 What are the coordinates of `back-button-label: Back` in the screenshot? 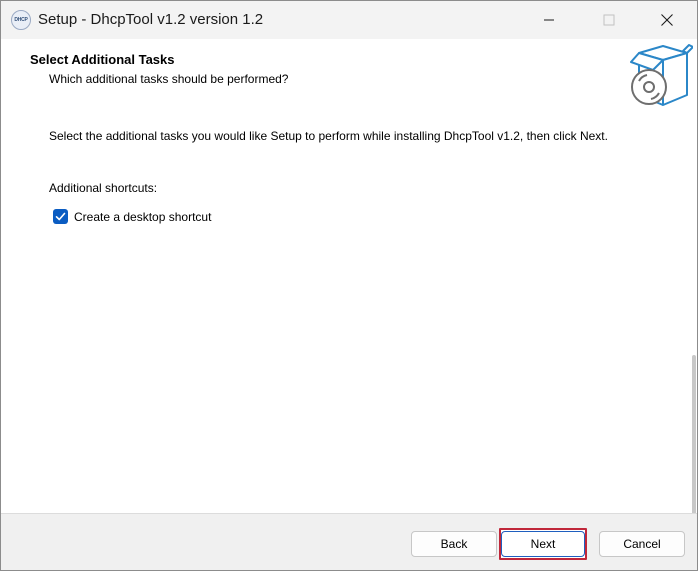 It's located at (454, 544).